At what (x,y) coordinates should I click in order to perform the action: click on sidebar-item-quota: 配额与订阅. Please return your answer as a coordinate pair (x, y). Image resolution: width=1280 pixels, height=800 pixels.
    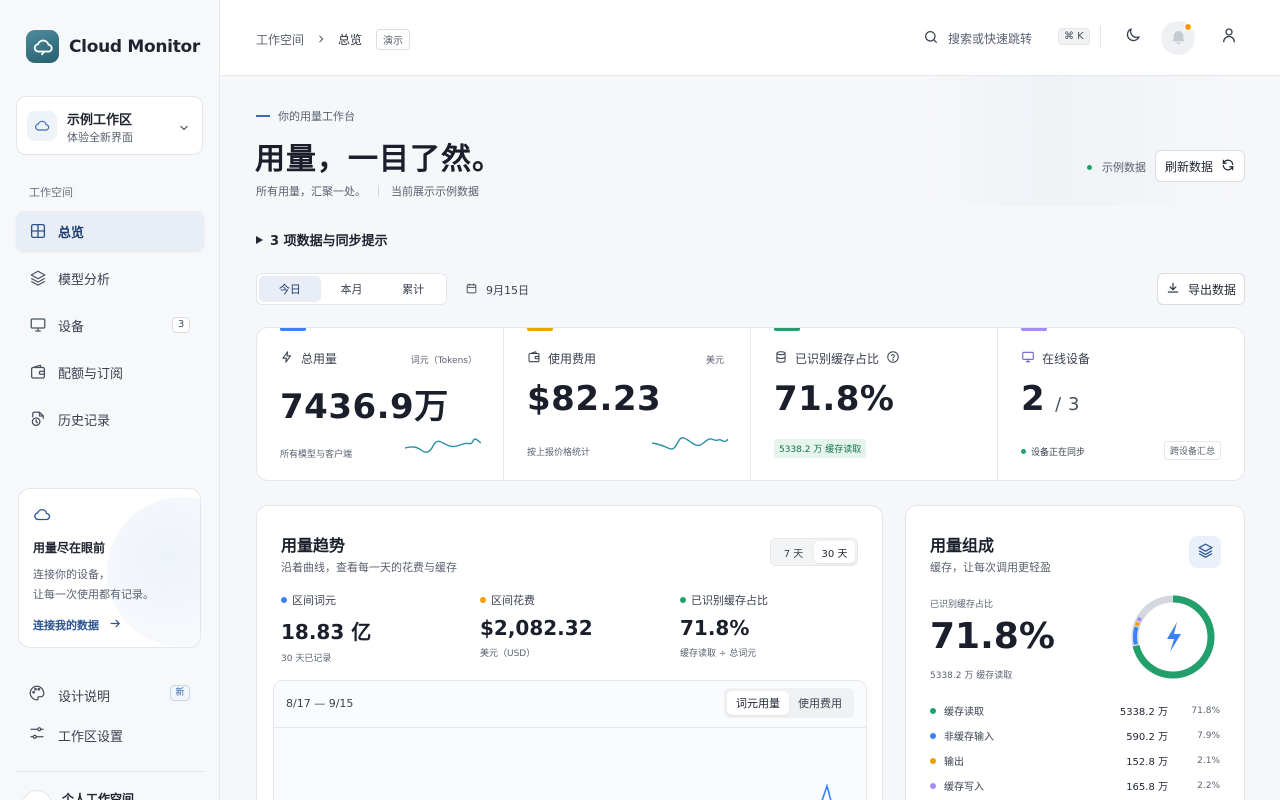
    Looking at the image, I should click on (110, 372).